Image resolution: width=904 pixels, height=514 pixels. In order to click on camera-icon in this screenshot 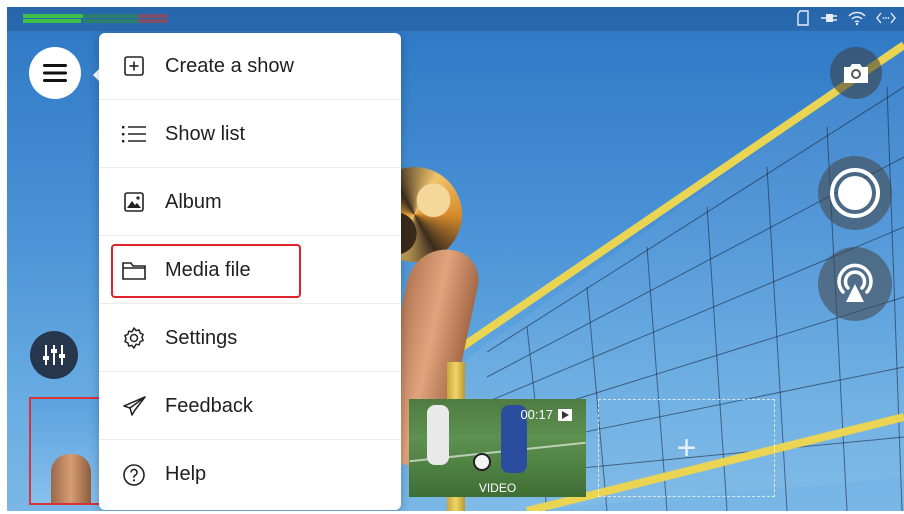, I will do `click(856, 73)`.